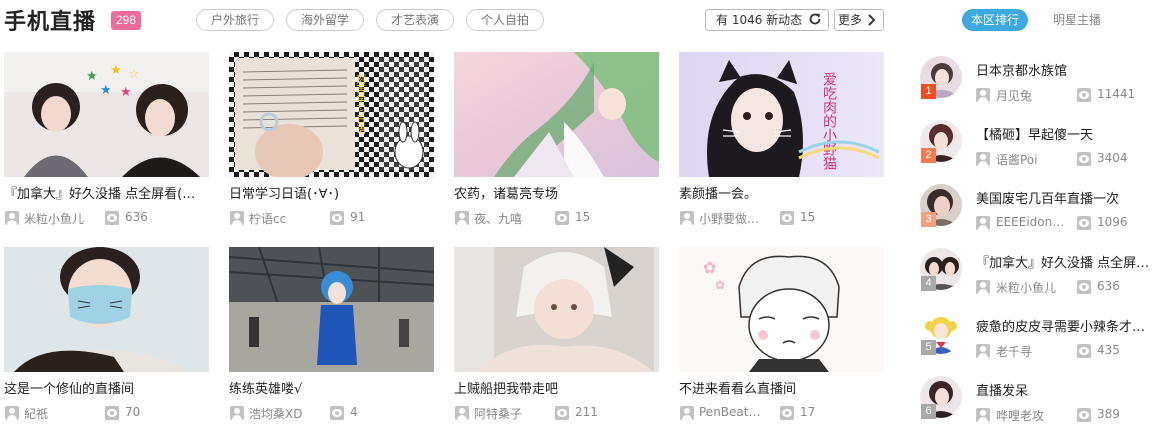 This screenshot has height=440, width=1164. I want to click on more-button: 更多, so click(859, 20).